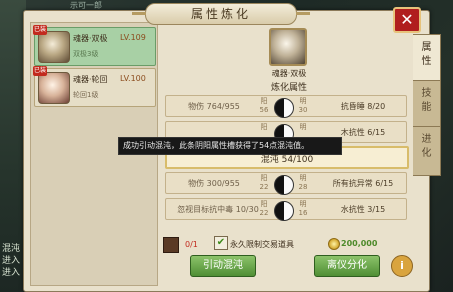  What do you see at coordinates (334, 244) in the screenshot?
I see `coin-icon` at bounding box center [334, 244].